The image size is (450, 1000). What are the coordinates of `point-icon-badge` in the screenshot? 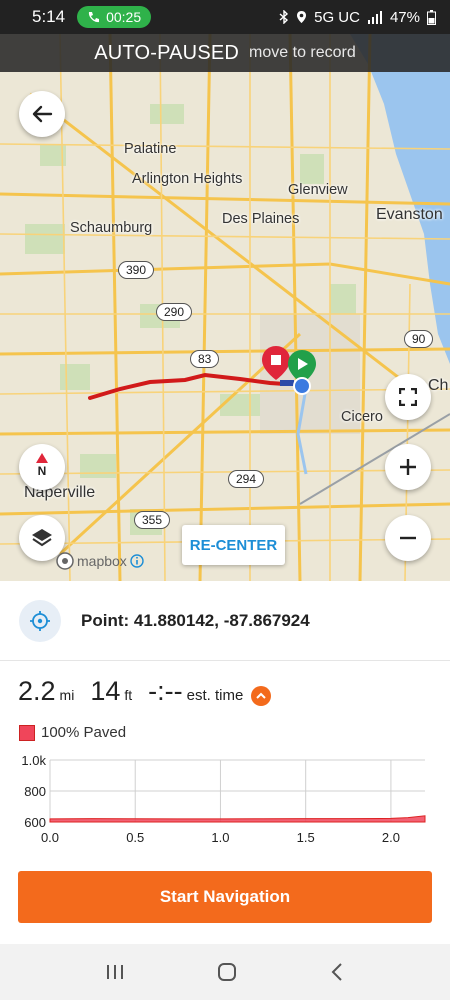 It's located at (40, 620).